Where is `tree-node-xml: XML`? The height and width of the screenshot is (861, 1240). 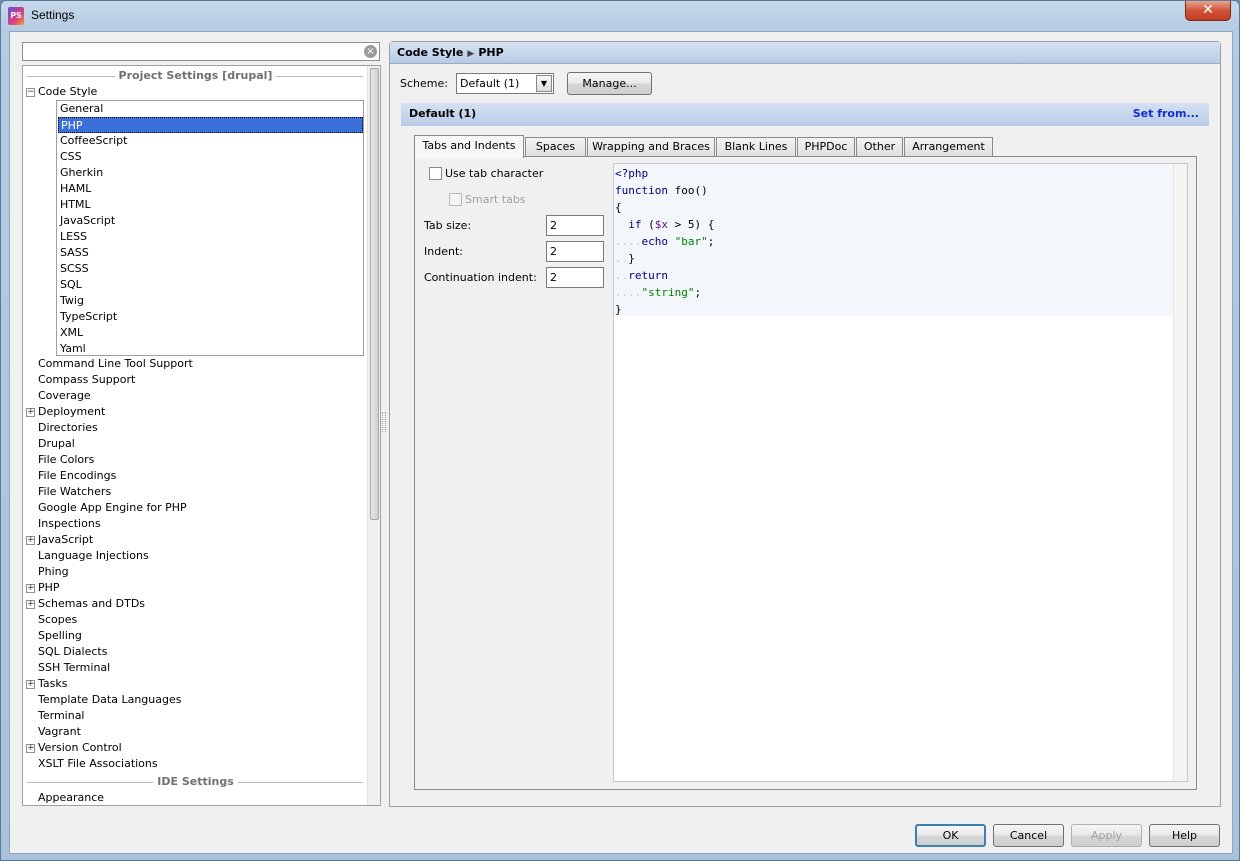 tree-node-xml: XML is located at coordinates (210, 333).